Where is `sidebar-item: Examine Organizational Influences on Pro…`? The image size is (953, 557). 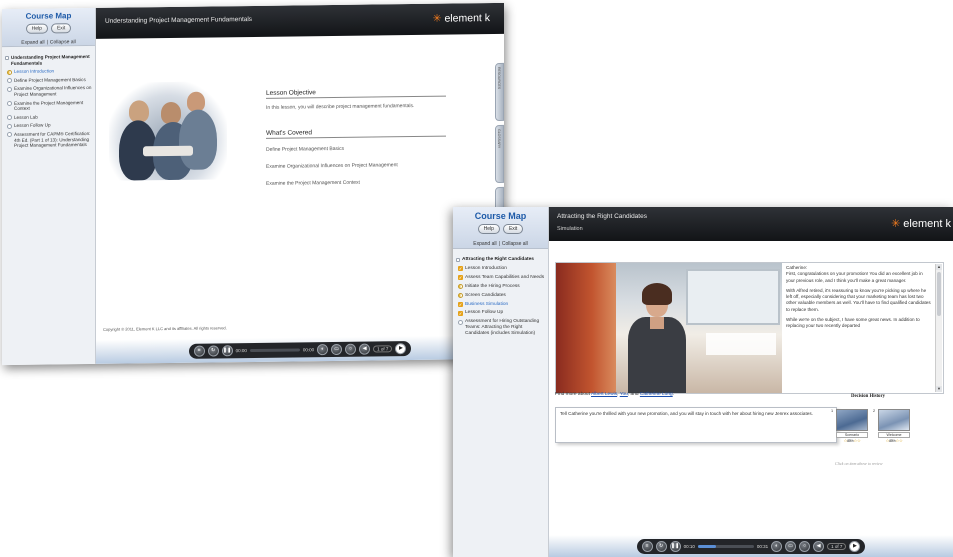 sidebar-item: Examine Organizational Influences on Pro… is located at coordinates (48, 91).